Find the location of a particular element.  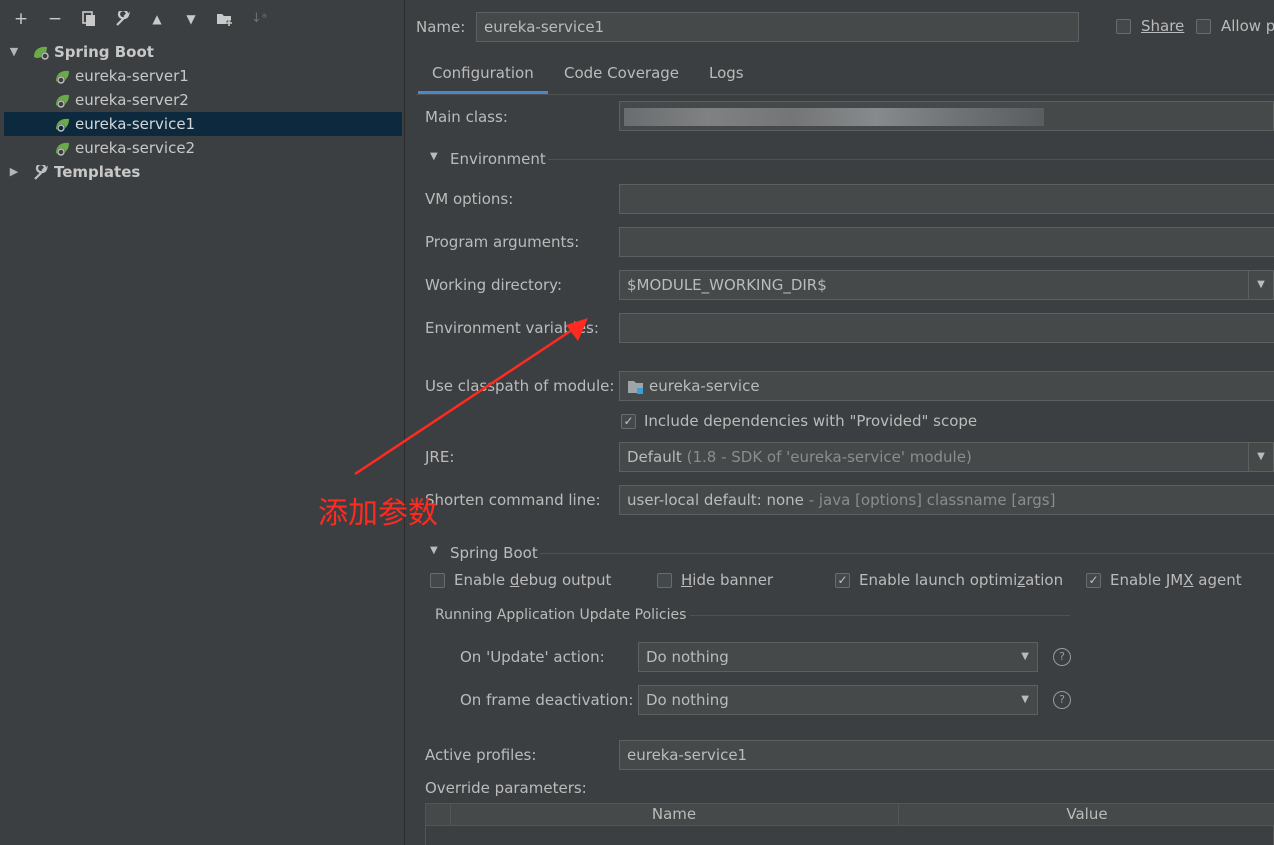

annotation-text: 添加参数 is located at coordinates (378, 513).